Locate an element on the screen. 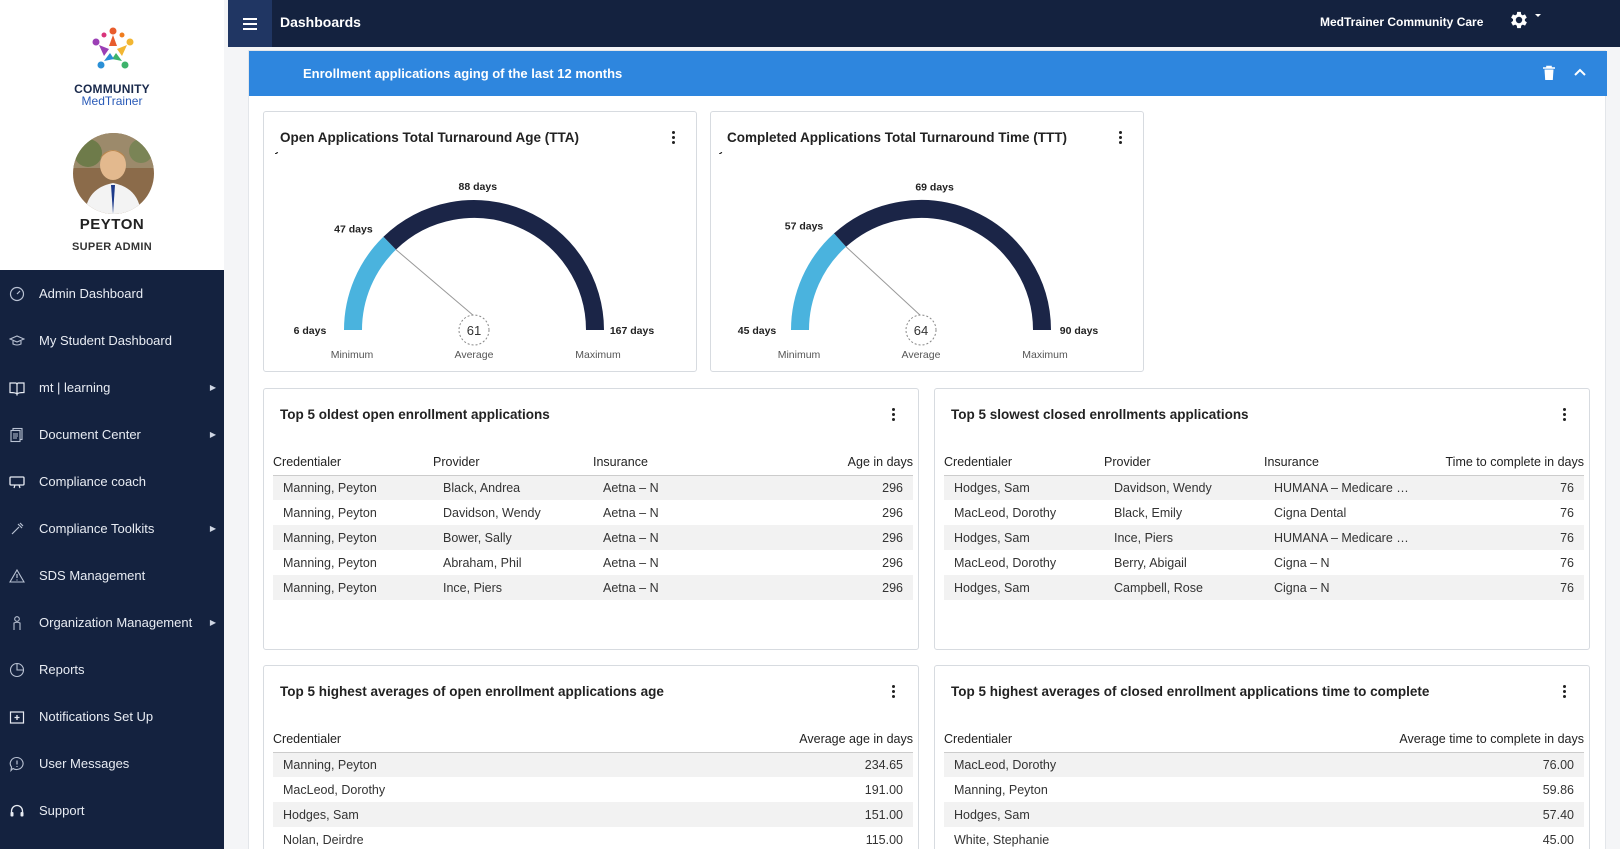 The image size is (1620, 849). sidebar-item-mt-learning: mt | learning ▶ is located at coordinates (112, 387).